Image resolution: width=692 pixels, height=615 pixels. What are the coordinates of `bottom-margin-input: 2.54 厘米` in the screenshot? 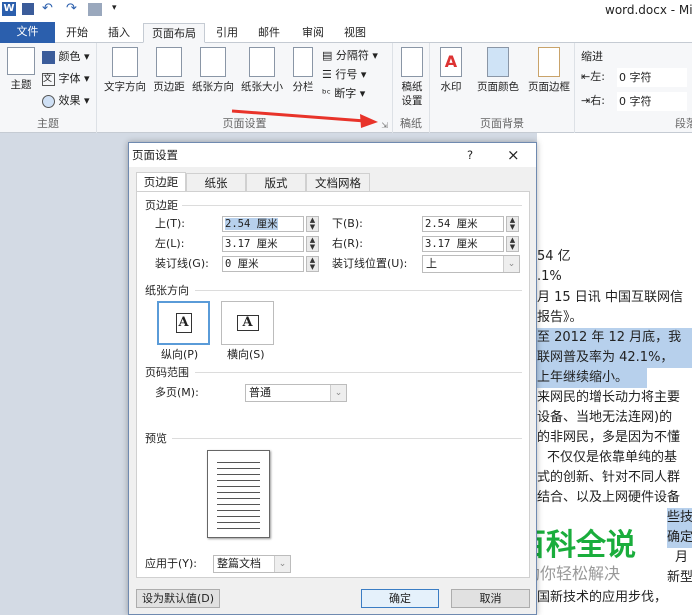 It's located at (463, 224).